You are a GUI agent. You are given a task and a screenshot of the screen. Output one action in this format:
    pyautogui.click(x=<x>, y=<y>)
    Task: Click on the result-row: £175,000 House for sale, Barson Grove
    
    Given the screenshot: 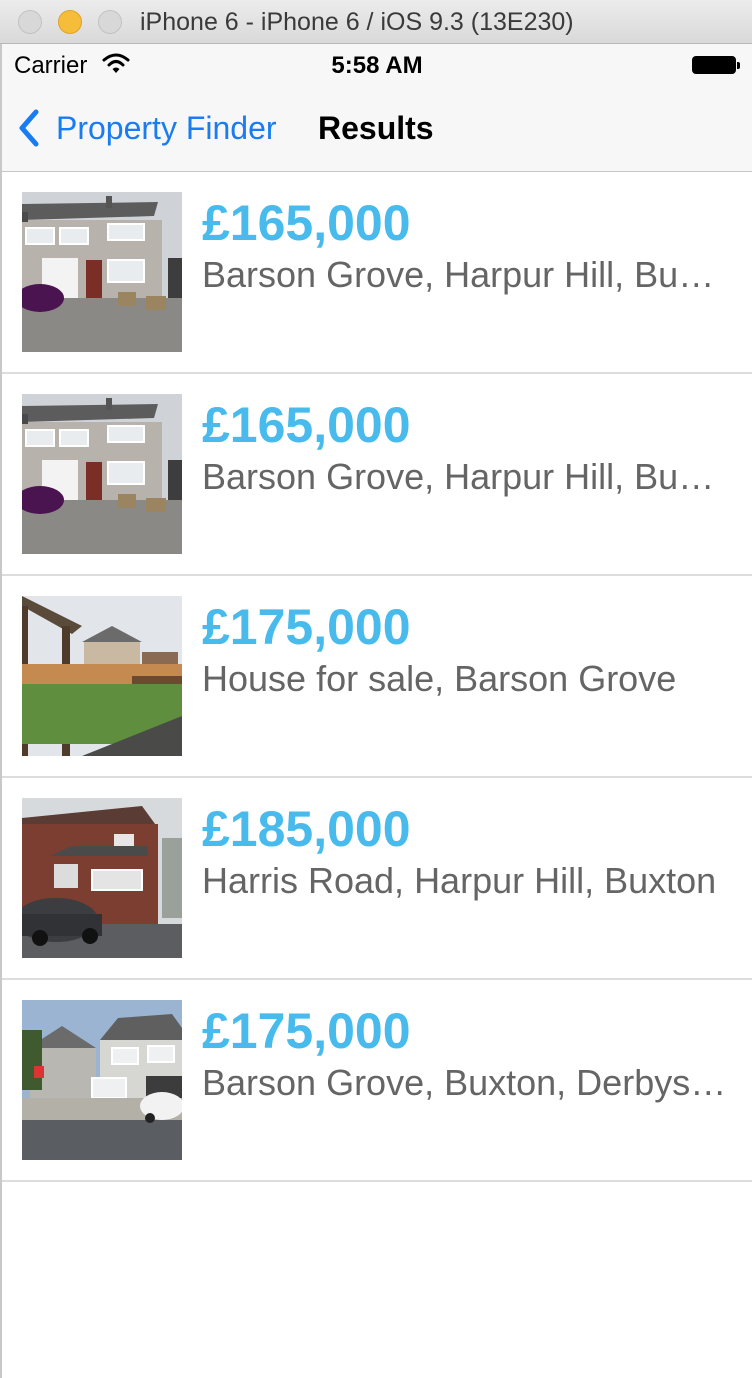 What is the action you would take?
    pyautogui.click(x=377, y=677)
    